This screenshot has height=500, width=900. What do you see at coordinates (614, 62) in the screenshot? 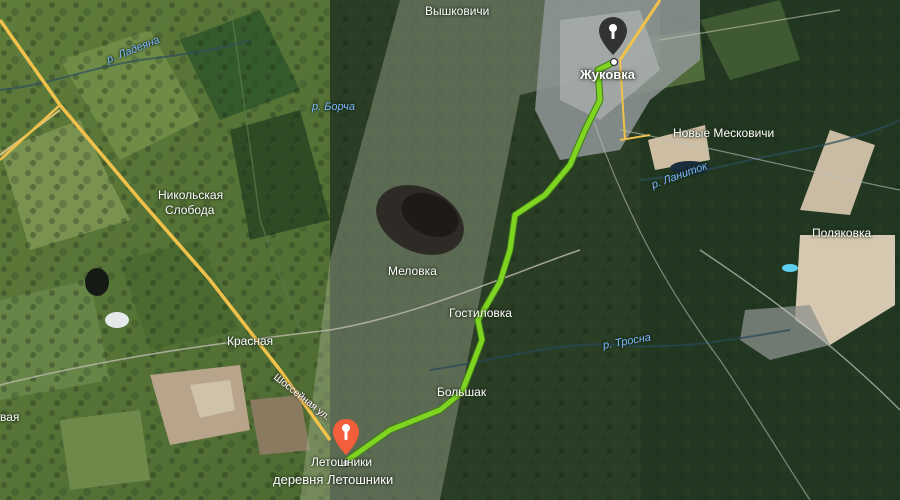
I see `route-end-point` at bounding box center [614, 62].